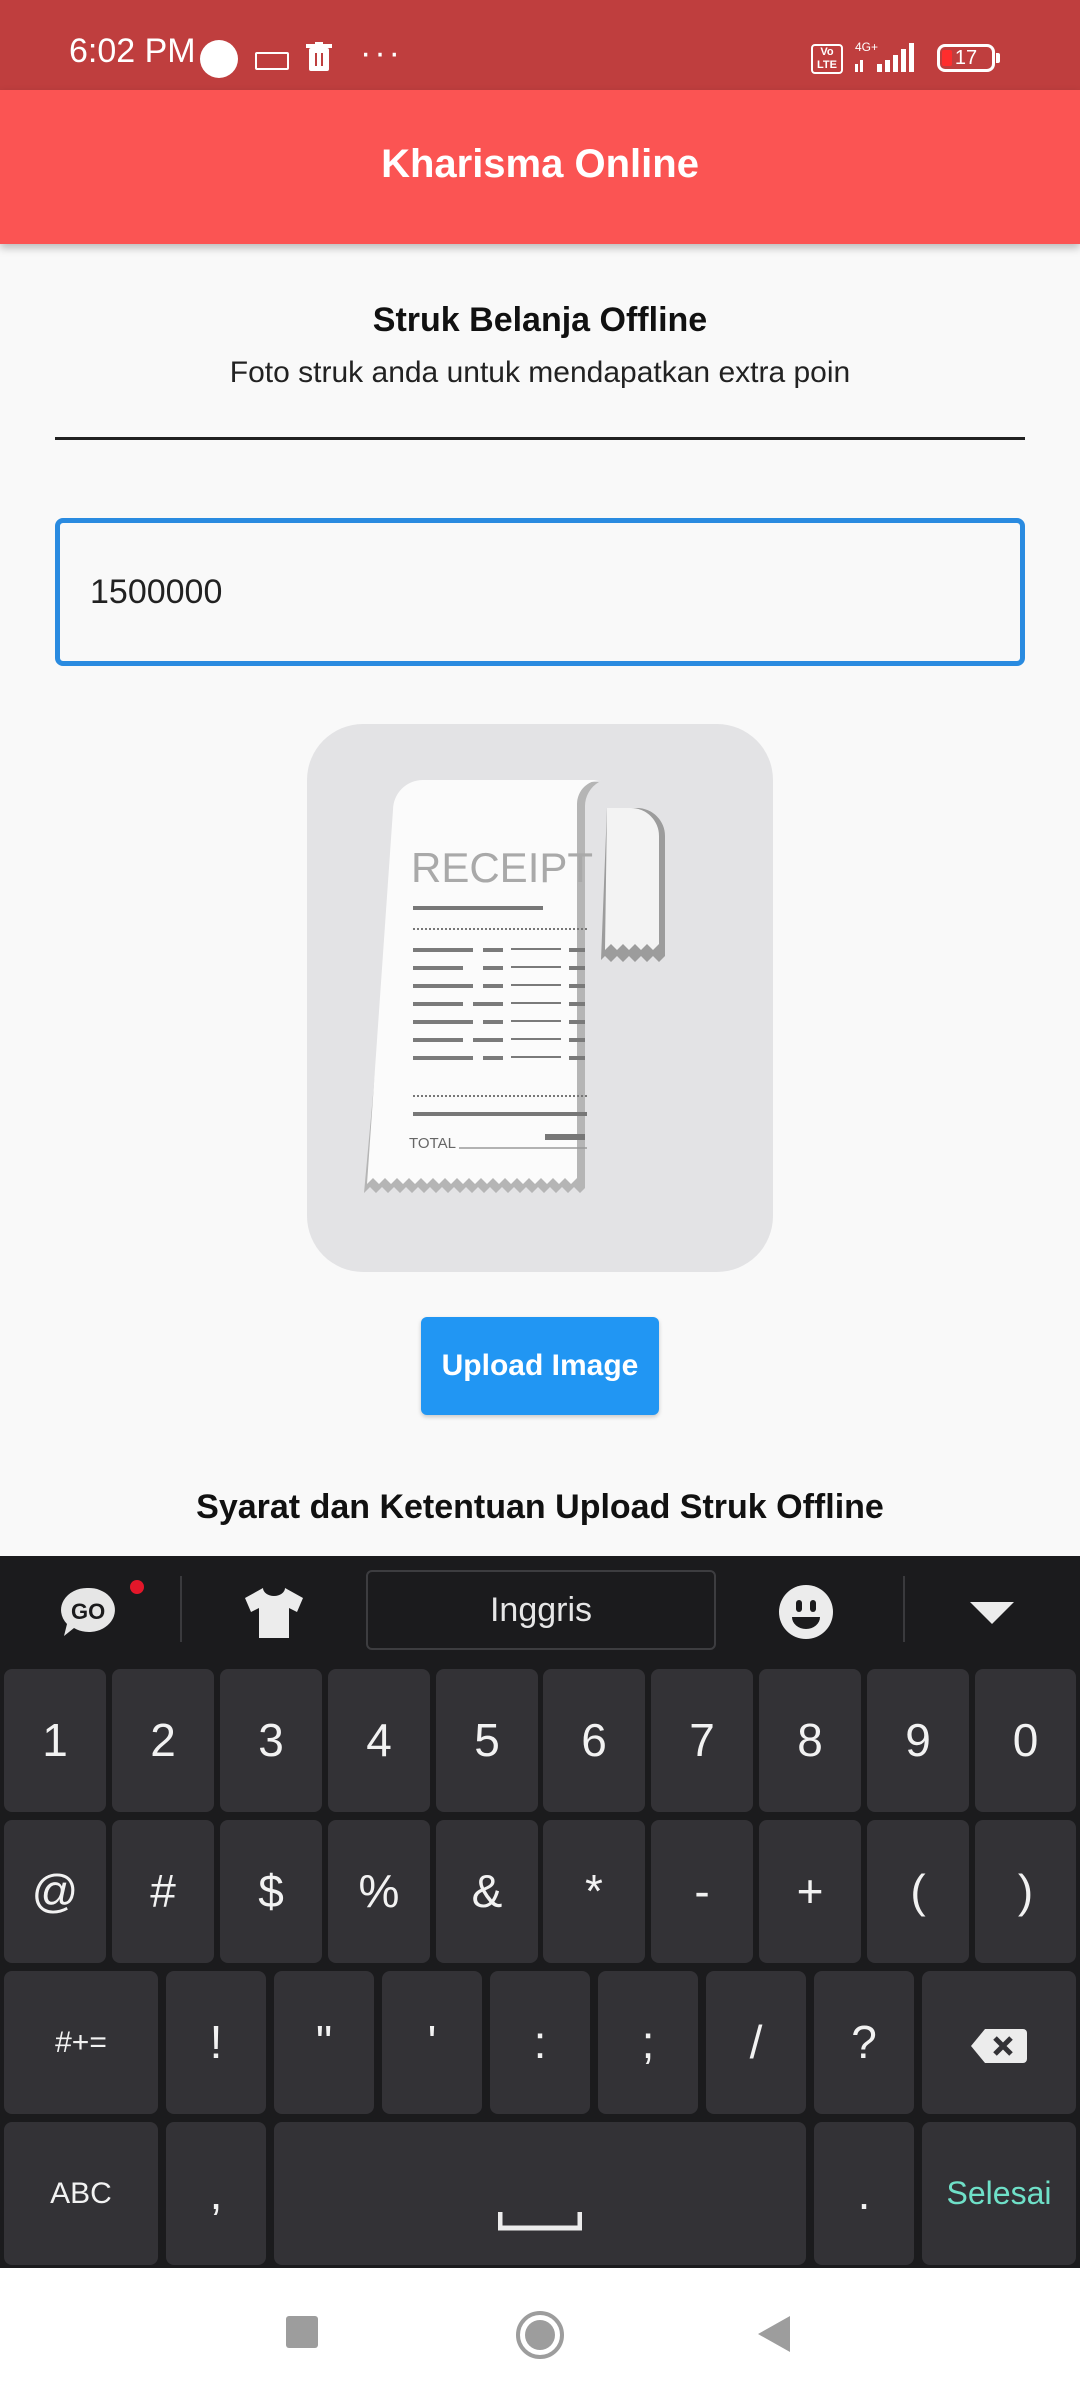 The width and height of the screenshot is (1080, 2400). Describe the element at coordinates (999, 2045) in the screenshot. I see `backspace-icon` at that location.